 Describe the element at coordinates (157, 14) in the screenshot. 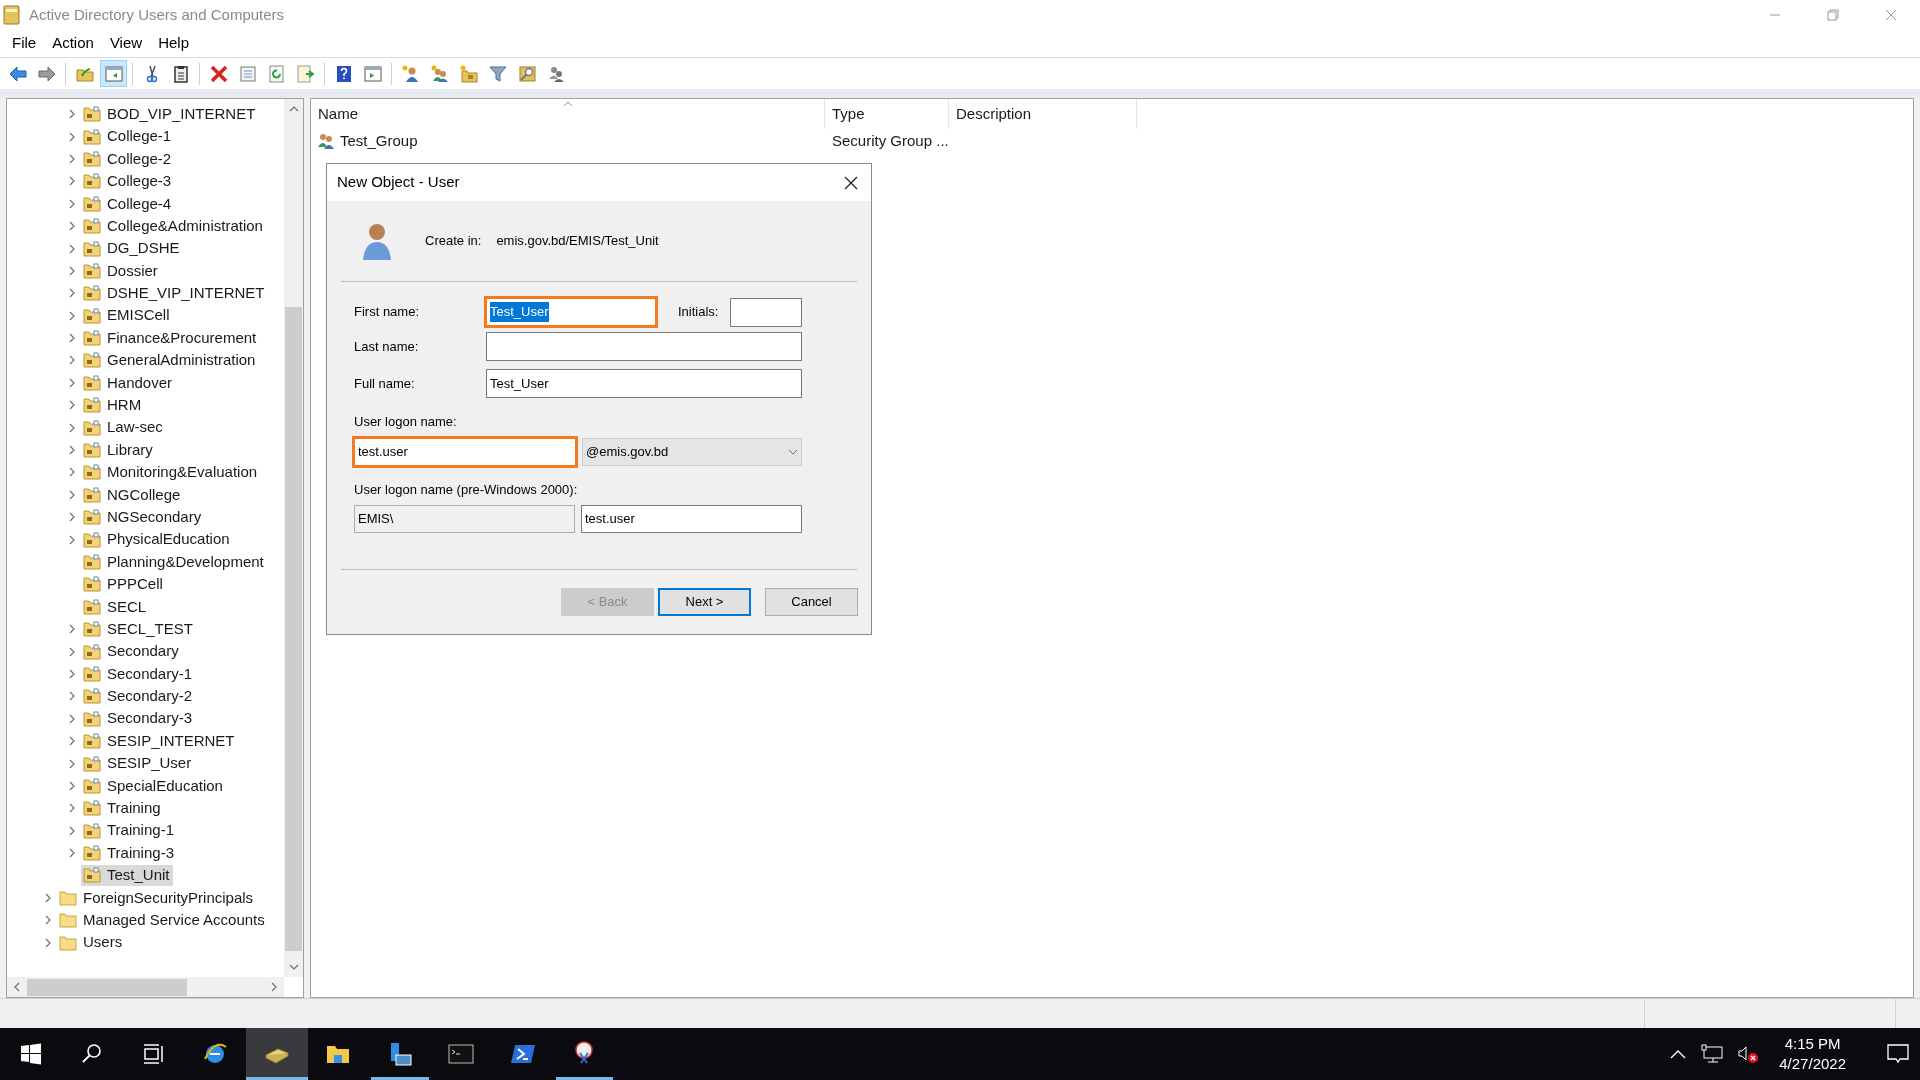

I see `window-title: Active Directory Users and Computers` at that location.